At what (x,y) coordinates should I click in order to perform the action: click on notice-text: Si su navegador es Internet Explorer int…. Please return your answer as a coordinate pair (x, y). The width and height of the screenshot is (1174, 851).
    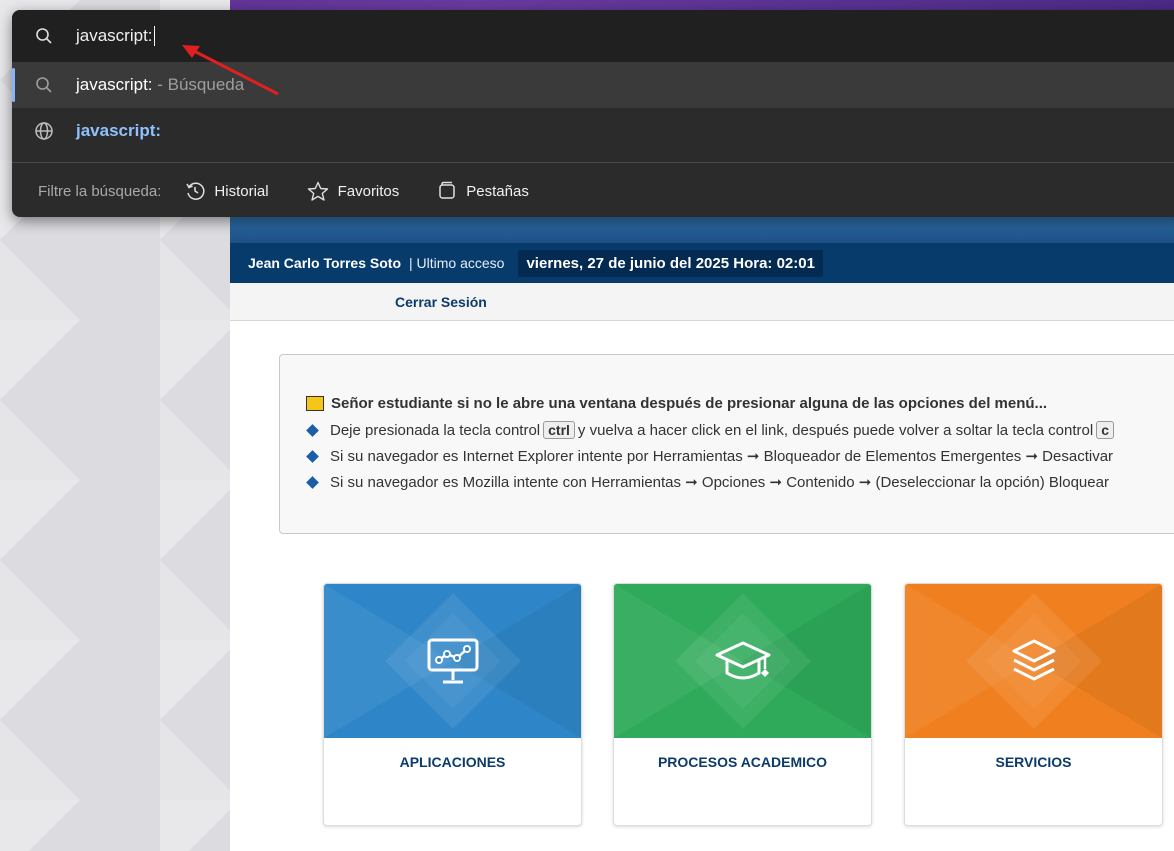
    Looking at the image, I should click on (722, 456).